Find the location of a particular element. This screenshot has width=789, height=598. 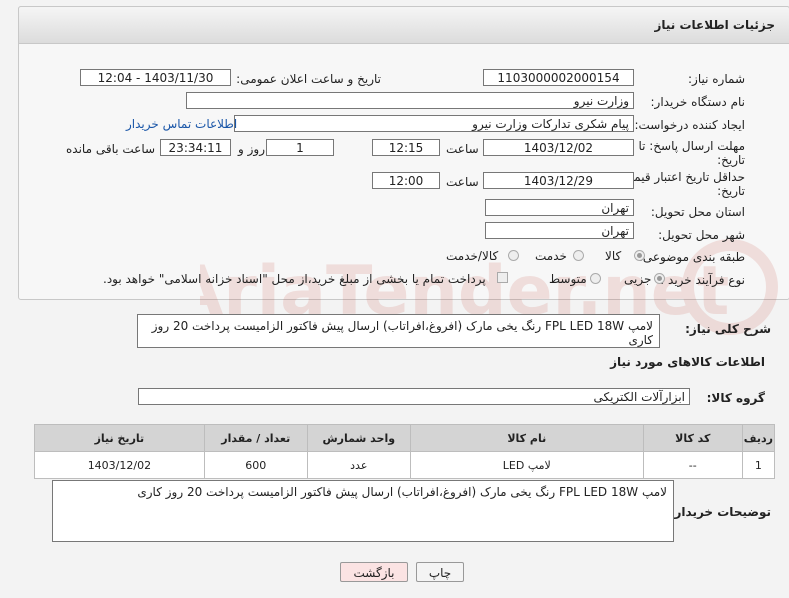

goods-group-field: ابزارآلات الکتریکی is located at coordinates (414, 396).